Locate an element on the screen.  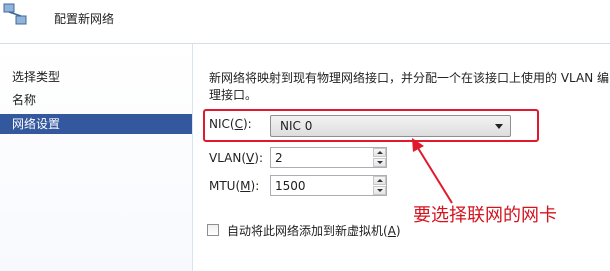
wizard-title: 配置新网络 is located at coordinates (84, 19).